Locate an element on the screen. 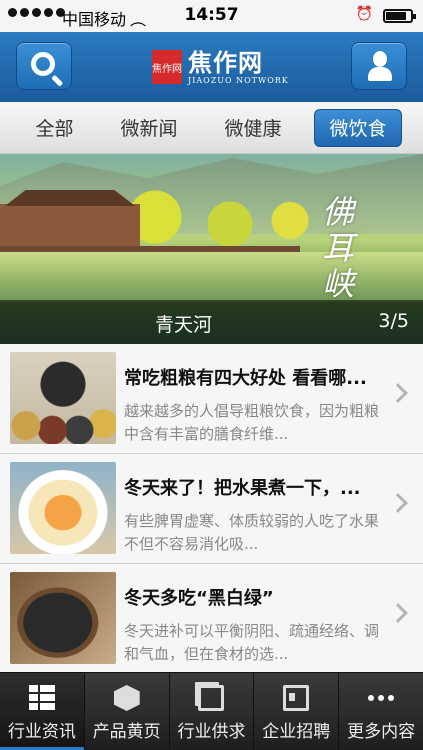 This screenshot has height=750, width=423. nav-label: 行业供求 is located at coordinates (211, 732).